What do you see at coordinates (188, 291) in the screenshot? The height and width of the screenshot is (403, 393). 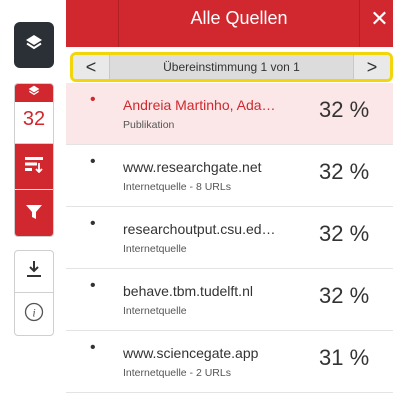 I see `source-name: behave.tbm.tudelft.nl` at bounding box center [188, 291].